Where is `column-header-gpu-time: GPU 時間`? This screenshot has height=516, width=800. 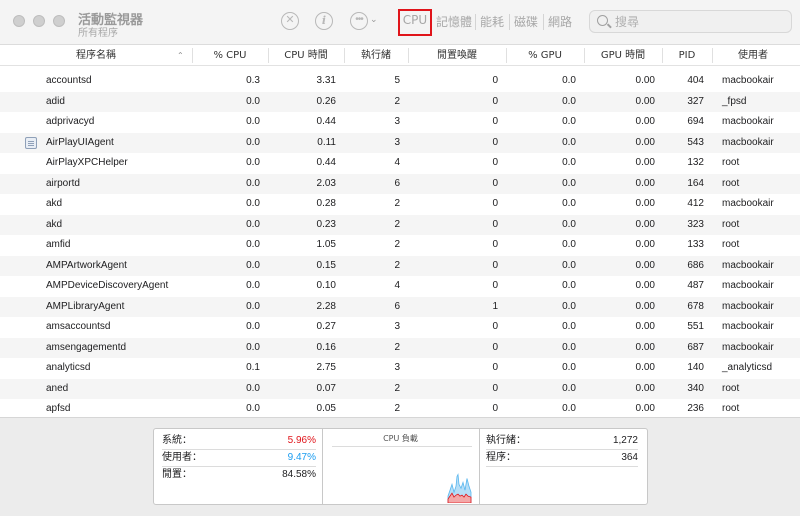
column-header-gpu-time: GPU 時間 is located at coordinates (623, 55).